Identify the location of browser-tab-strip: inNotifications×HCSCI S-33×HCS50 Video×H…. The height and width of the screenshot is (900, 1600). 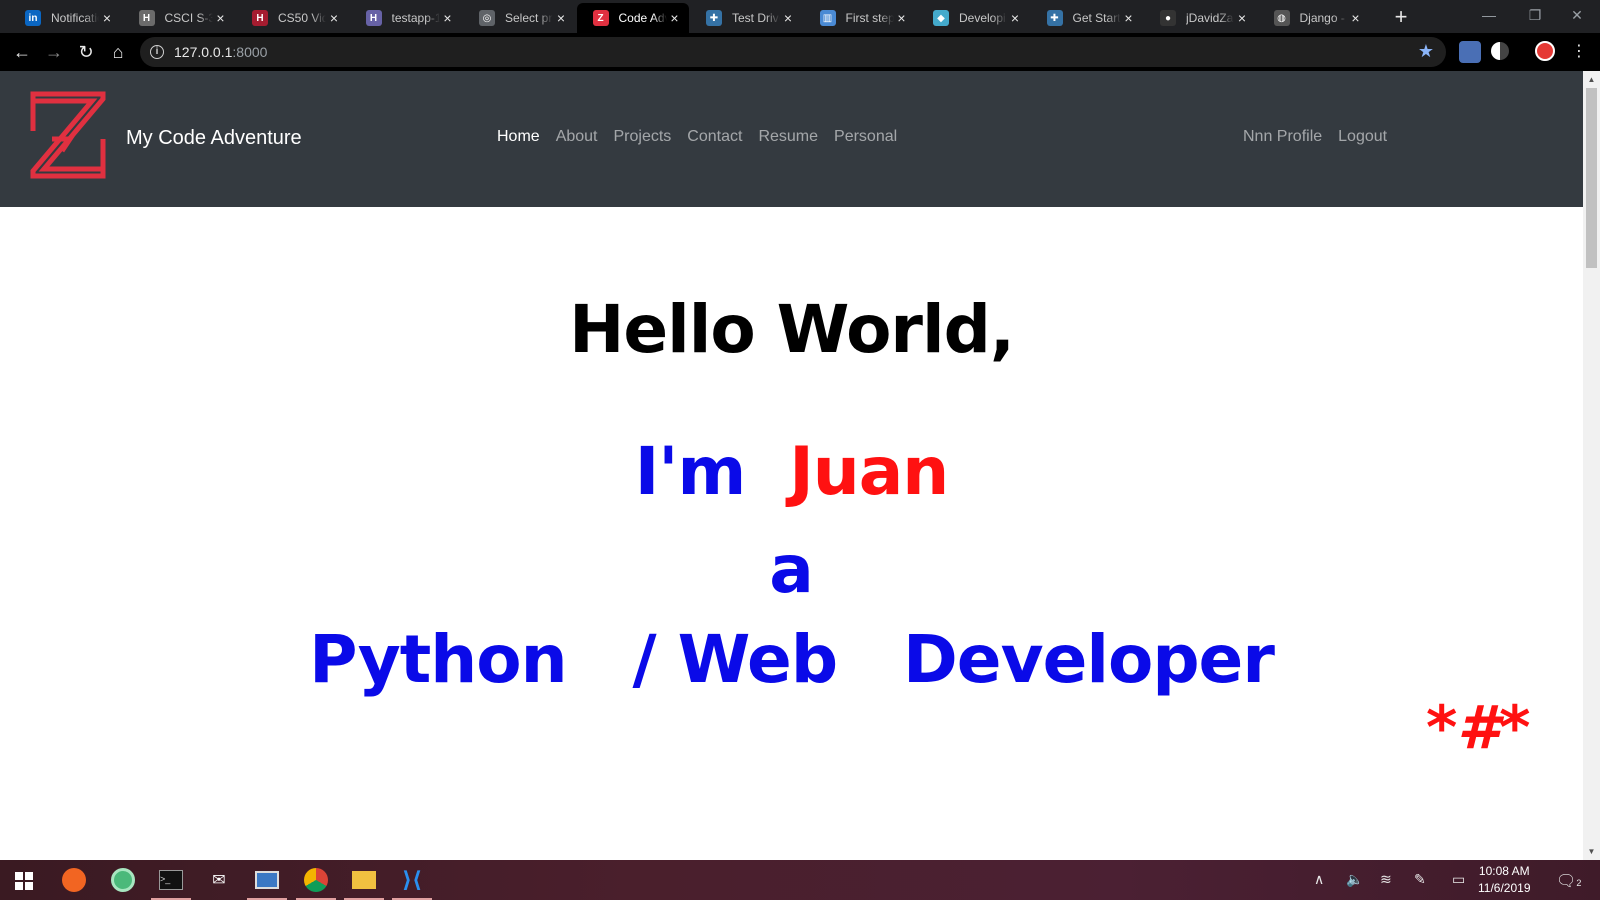
(800, 16).